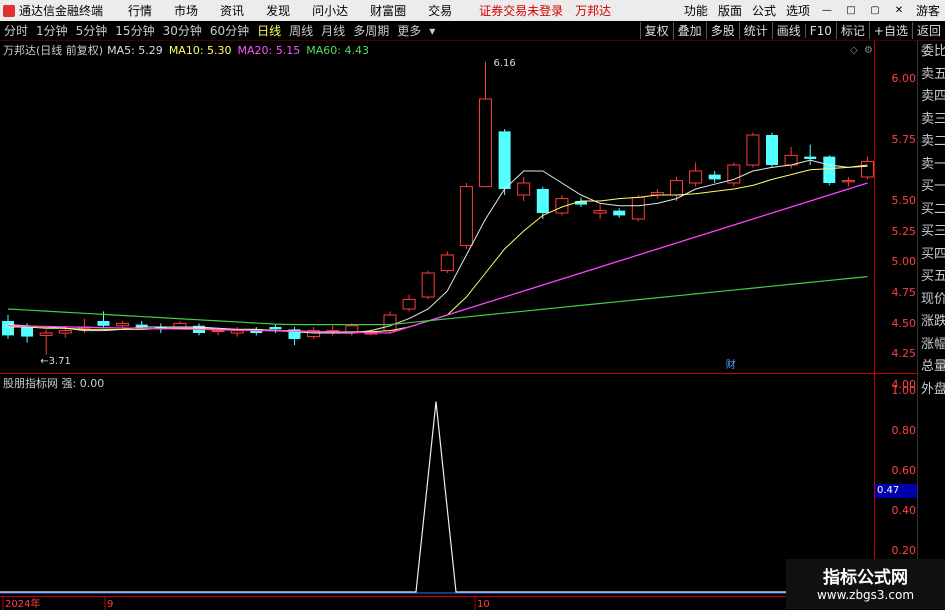 The width and height of the screenshot is (945, 610). What do you see at coordinates (931, 187) in the screenshot?
I see `quote-item-bid1: 买一` at bounding box center [931, 187].